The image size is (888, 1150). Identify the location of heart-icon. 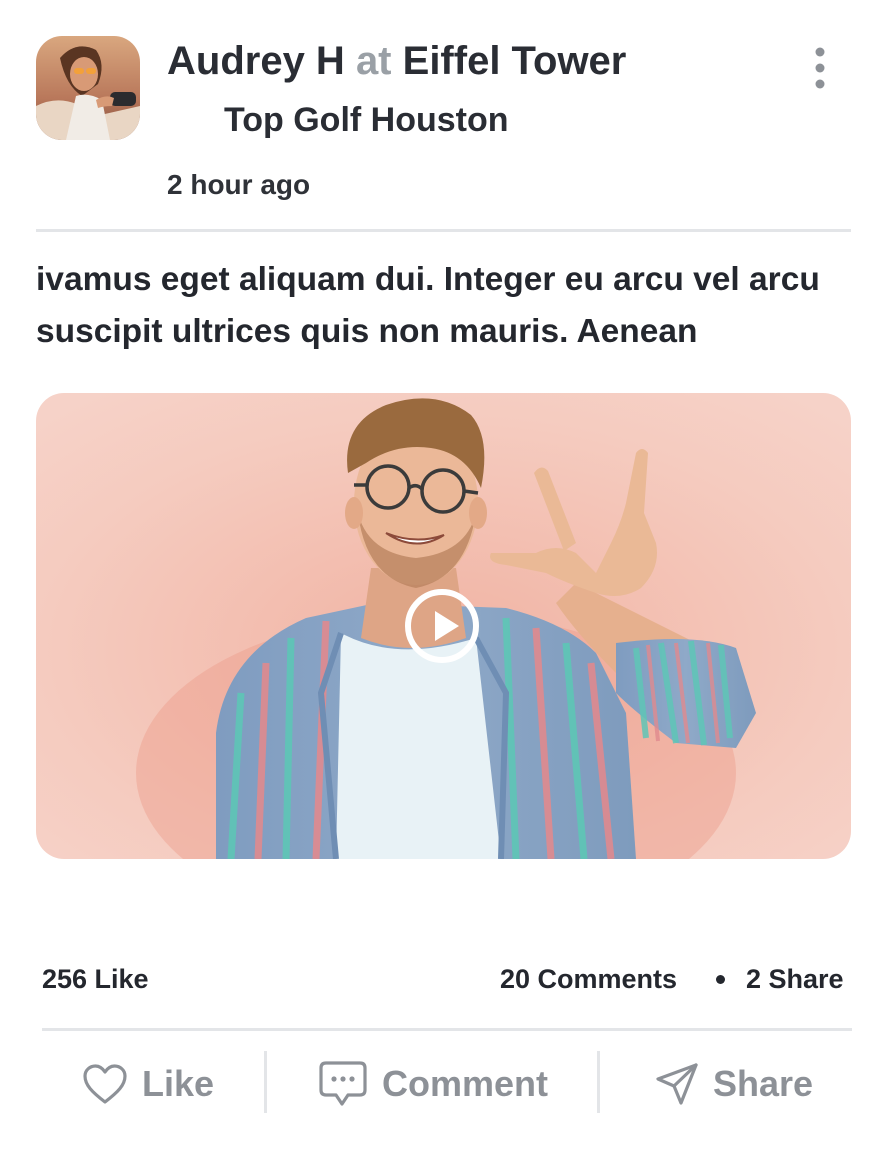
(105, 1084).